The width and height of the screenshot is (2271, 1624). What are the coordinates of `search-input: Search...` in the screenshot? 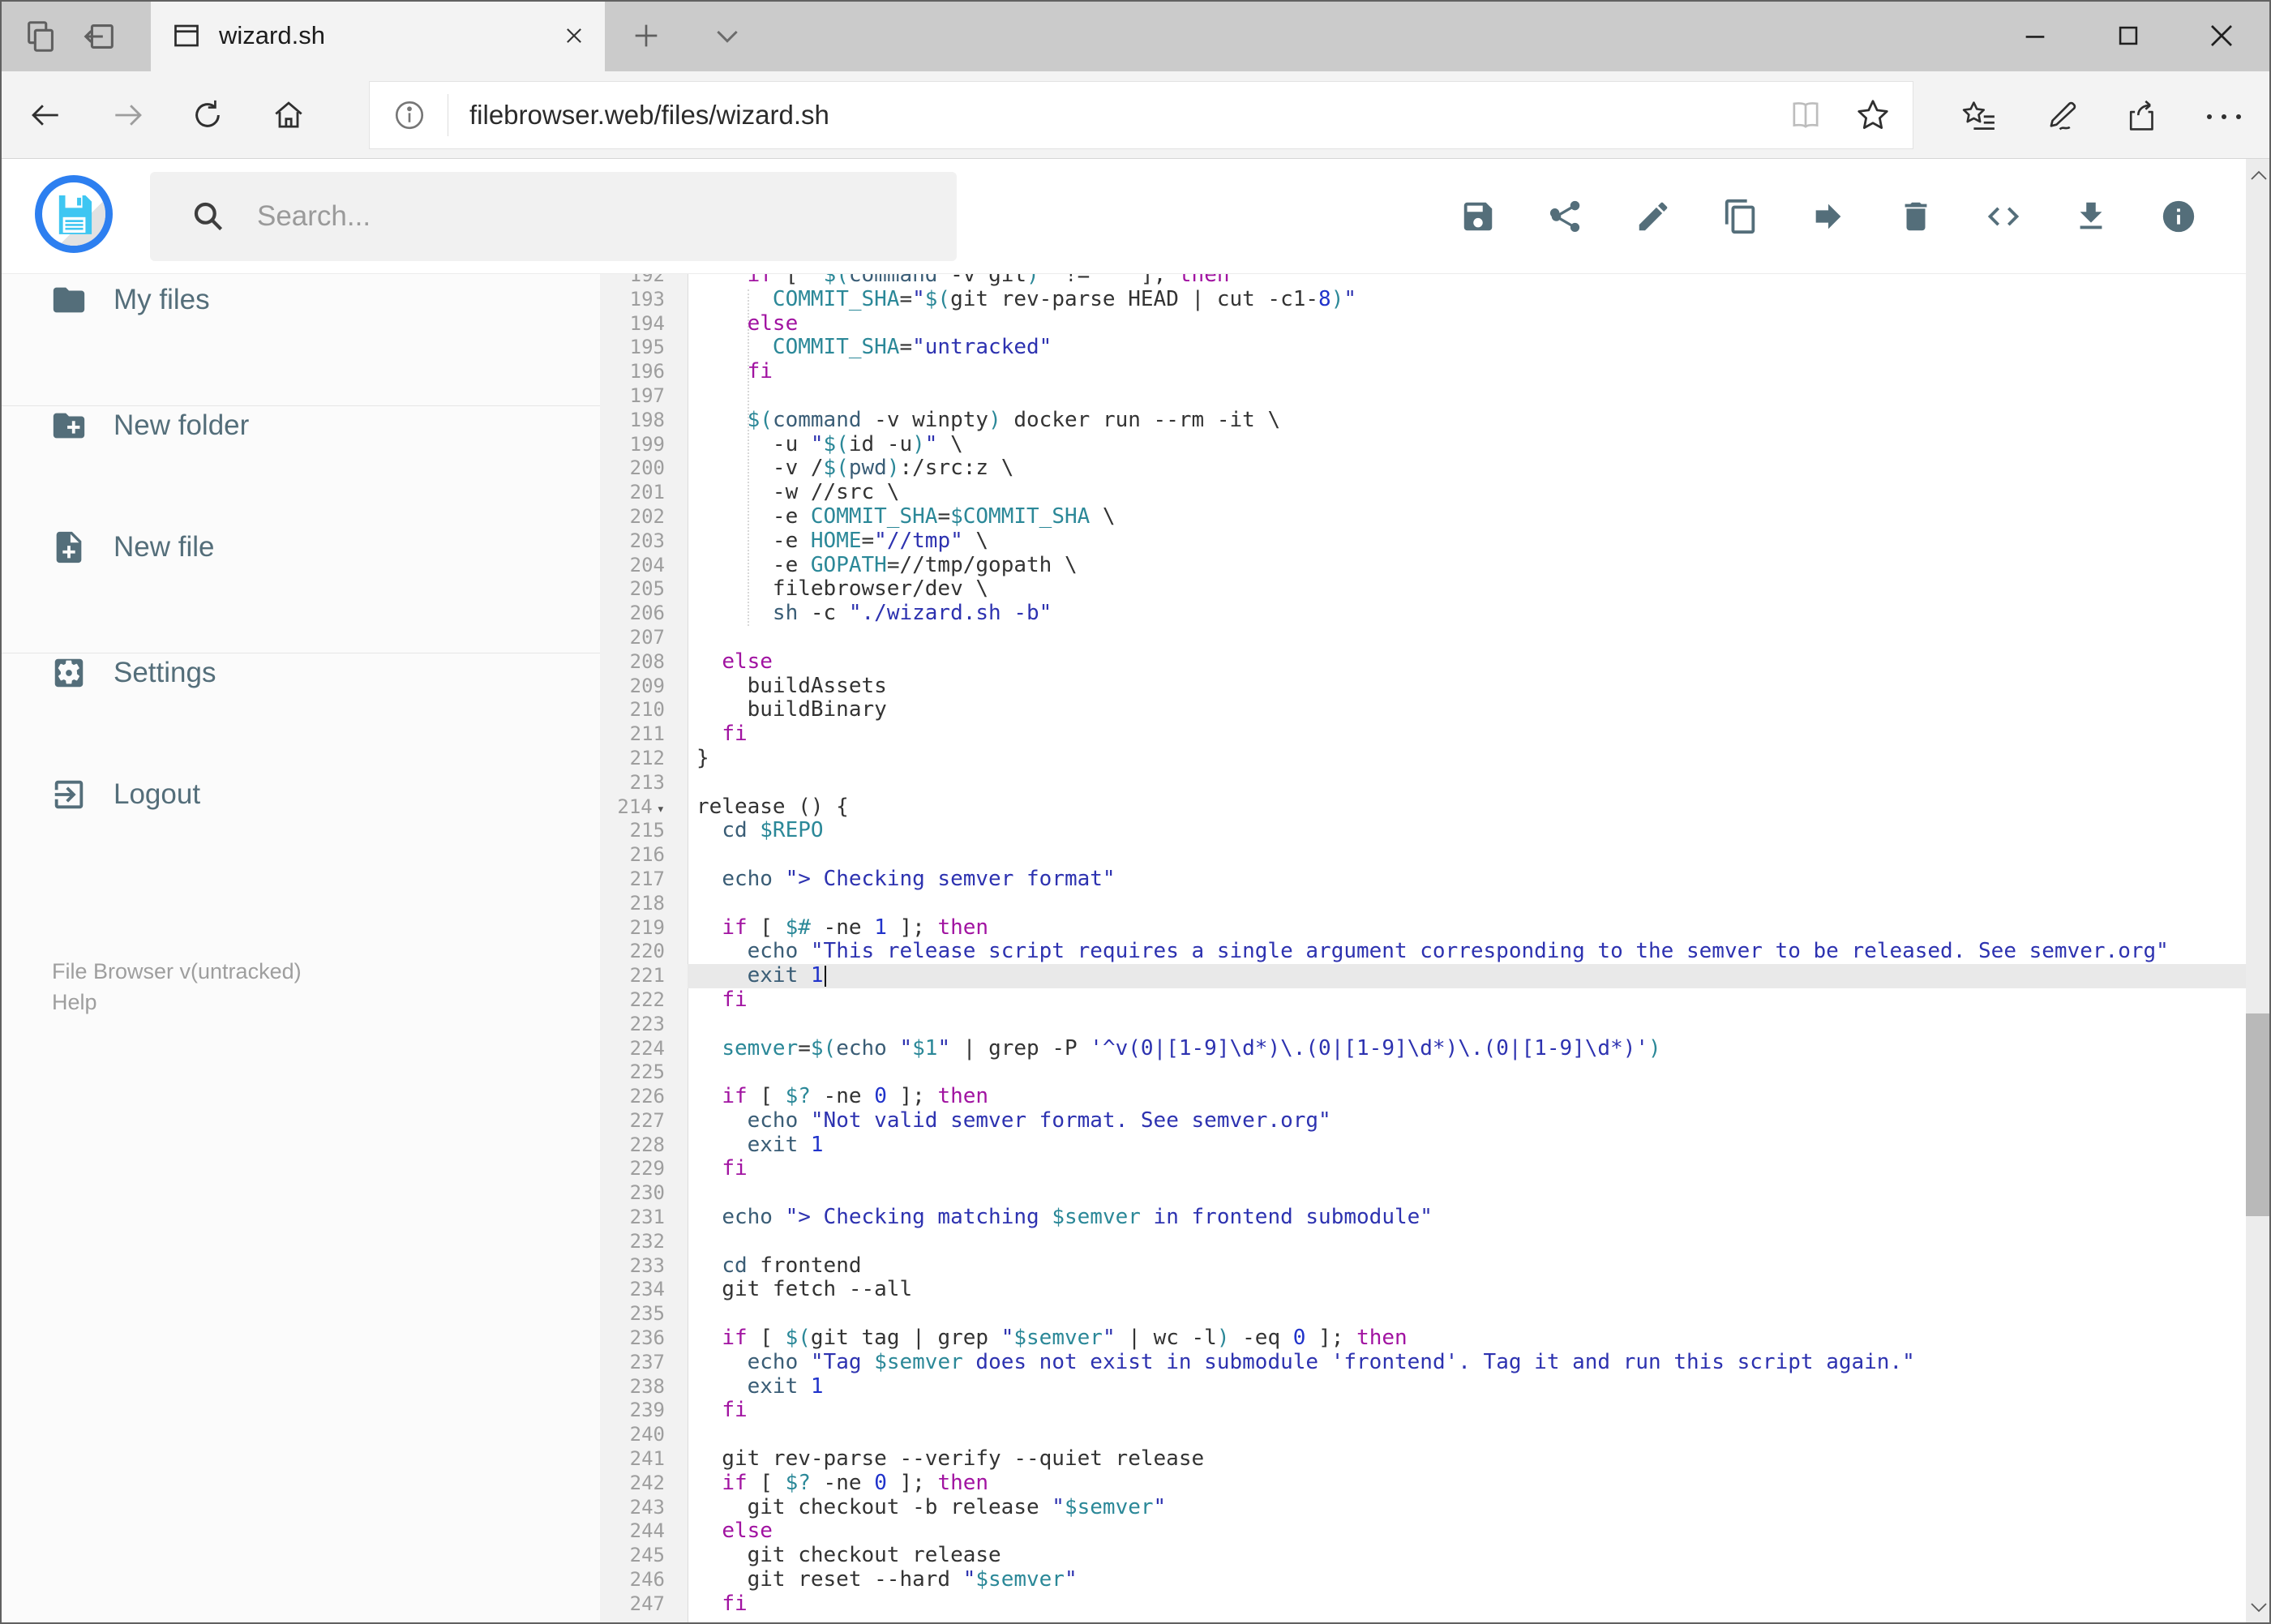 It's located at (553, 217).